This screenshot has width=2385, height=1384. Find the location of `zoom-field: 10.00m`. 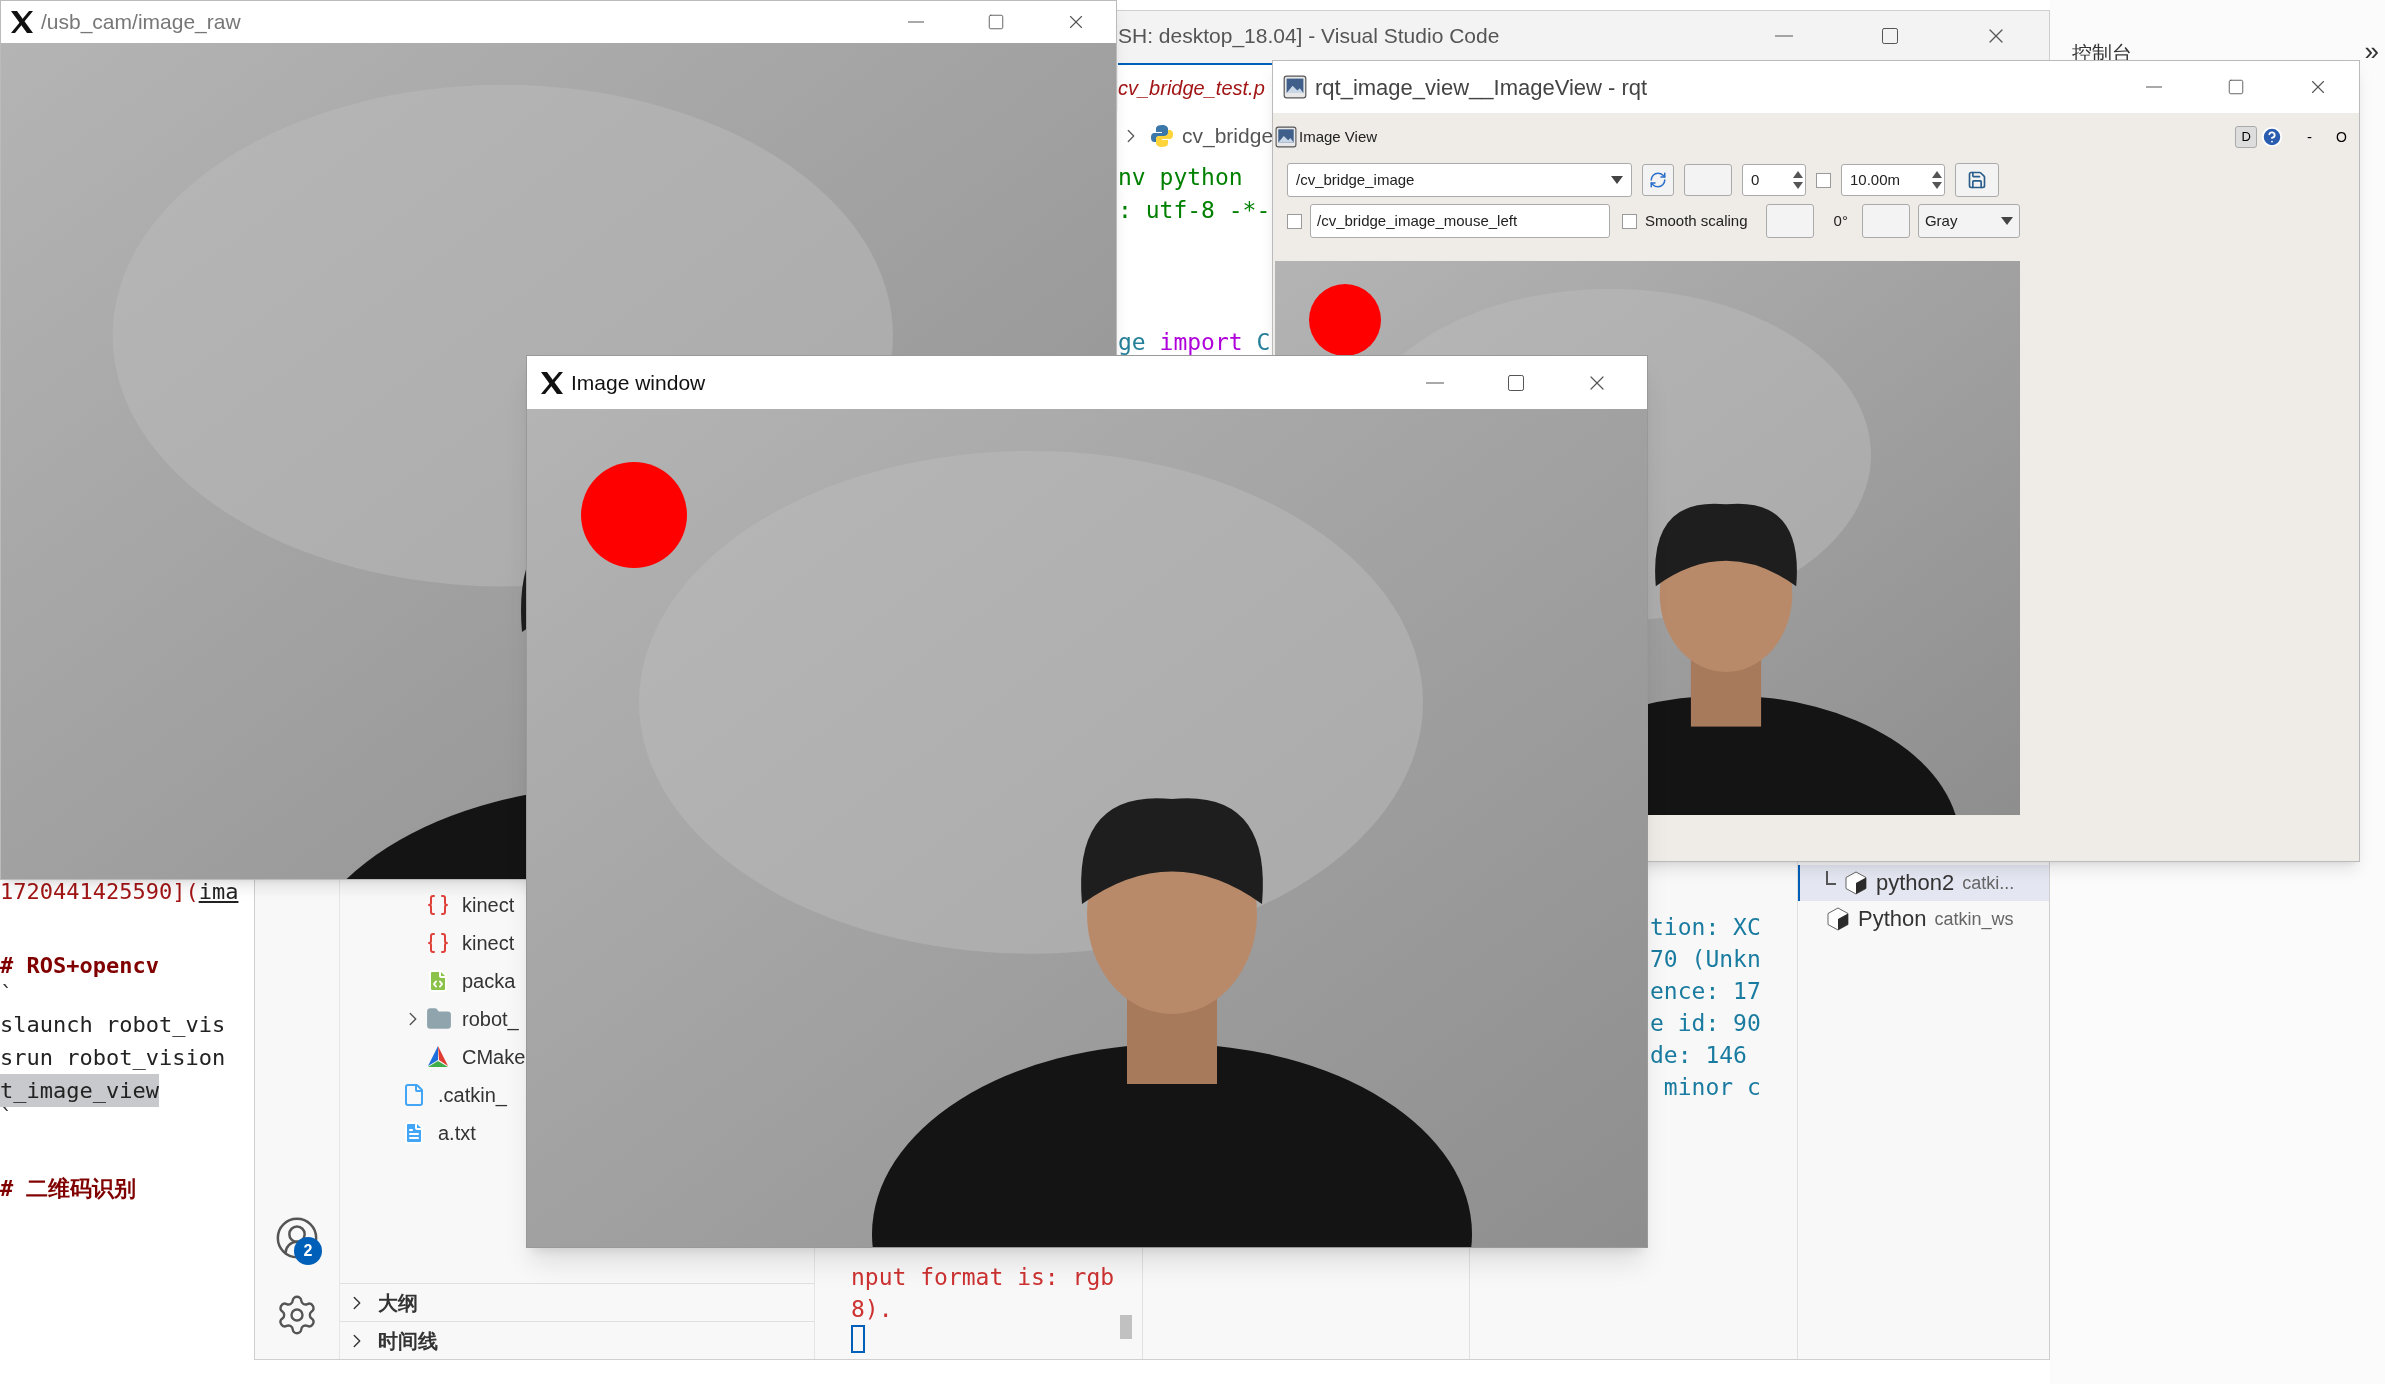

zoom-field: 10.00m is located at coordinates (1893, 180).